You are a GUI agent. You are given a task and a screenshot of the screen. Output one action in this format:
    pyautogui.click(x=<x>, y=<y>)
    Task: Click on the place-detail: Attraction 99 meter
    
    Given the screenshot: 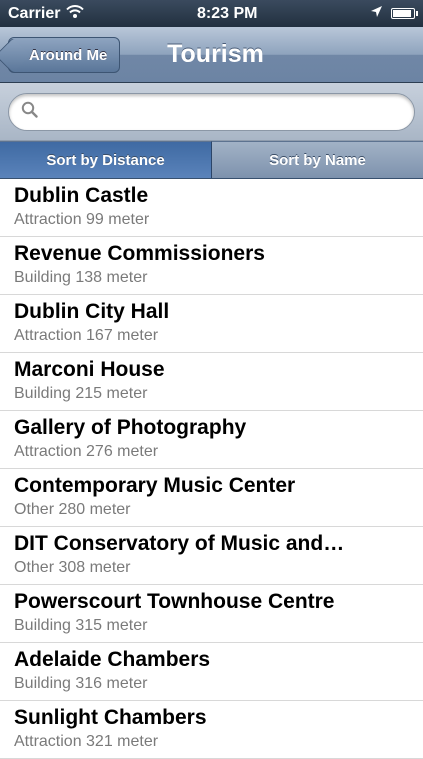 What is the action you would take?
    pyautogui.click(x=82, y=219)
    